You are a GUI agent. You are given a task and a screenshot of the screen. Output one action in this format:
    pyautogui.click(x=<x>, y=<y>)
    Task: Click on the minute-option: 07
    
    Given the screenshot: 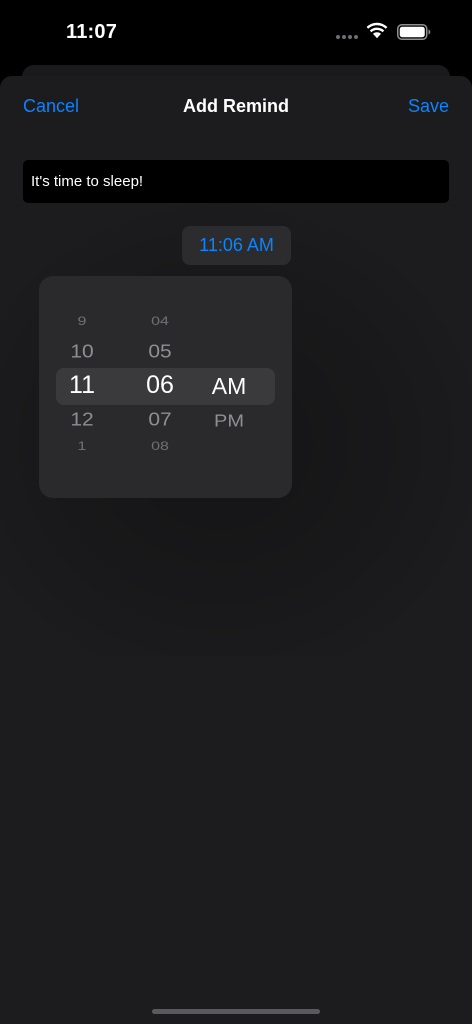 What is the action you would take?
    pyautogui.click(x=160, y=420)
    